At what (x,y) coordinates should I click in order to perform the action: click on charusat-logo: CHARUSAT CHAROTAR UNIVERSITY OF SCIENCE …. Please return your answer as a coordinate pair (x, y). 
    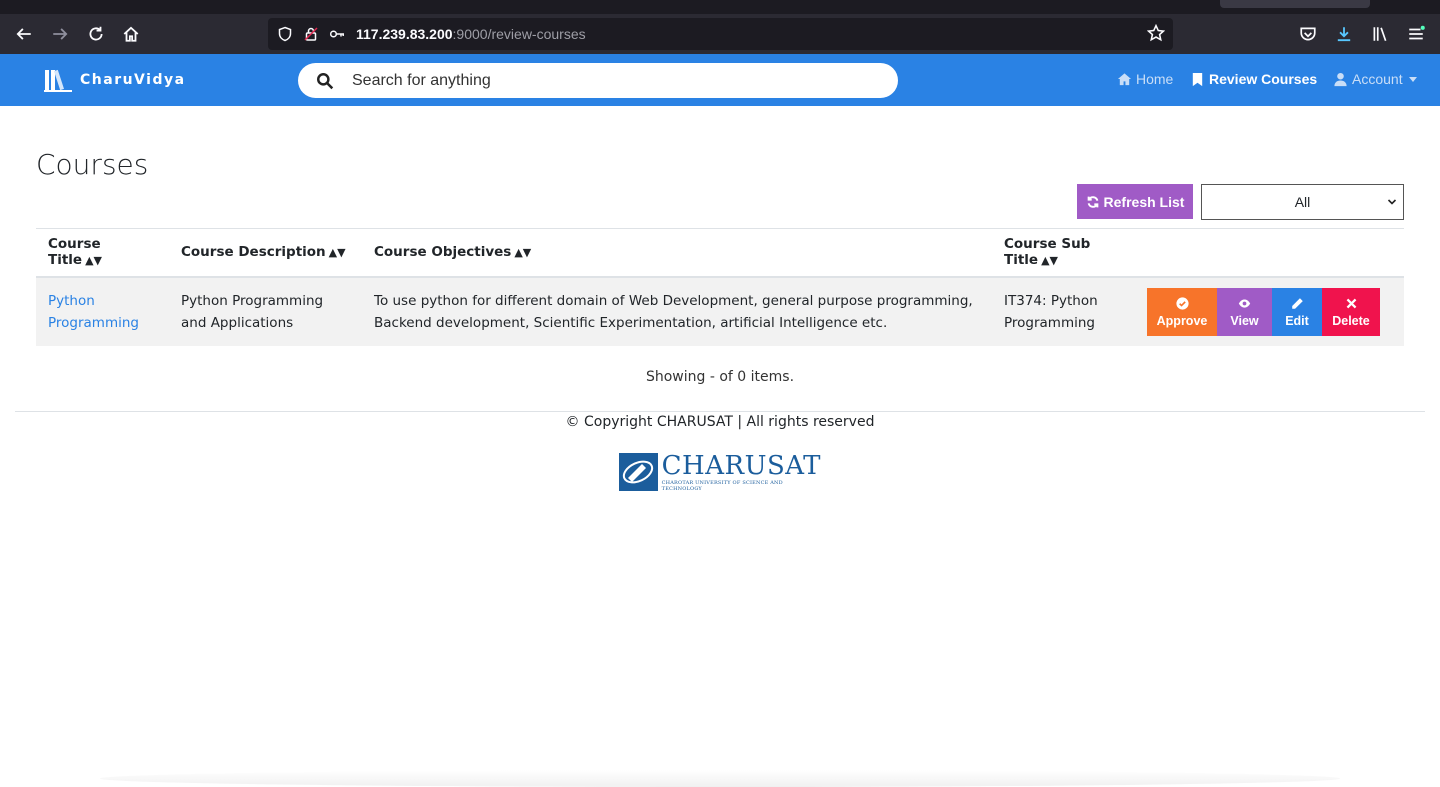
    Looking at the image, I should click on (720, 472).